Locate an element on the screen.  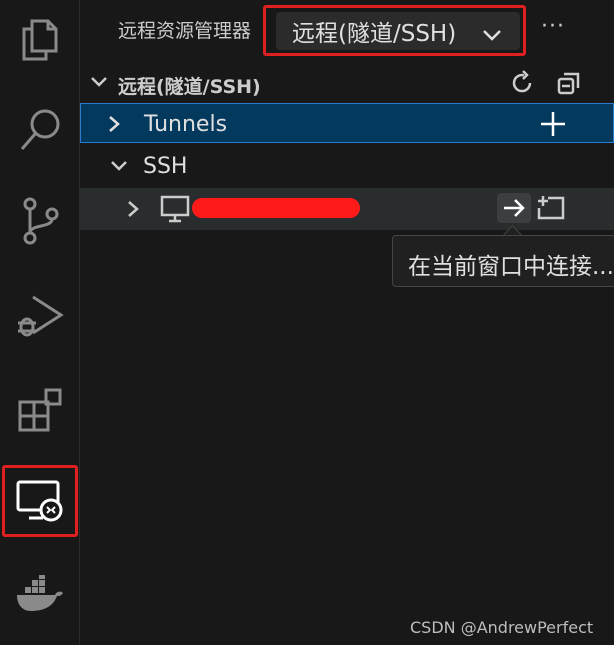
tree-item-ssh: SSH is located at coordinates (347, 166).